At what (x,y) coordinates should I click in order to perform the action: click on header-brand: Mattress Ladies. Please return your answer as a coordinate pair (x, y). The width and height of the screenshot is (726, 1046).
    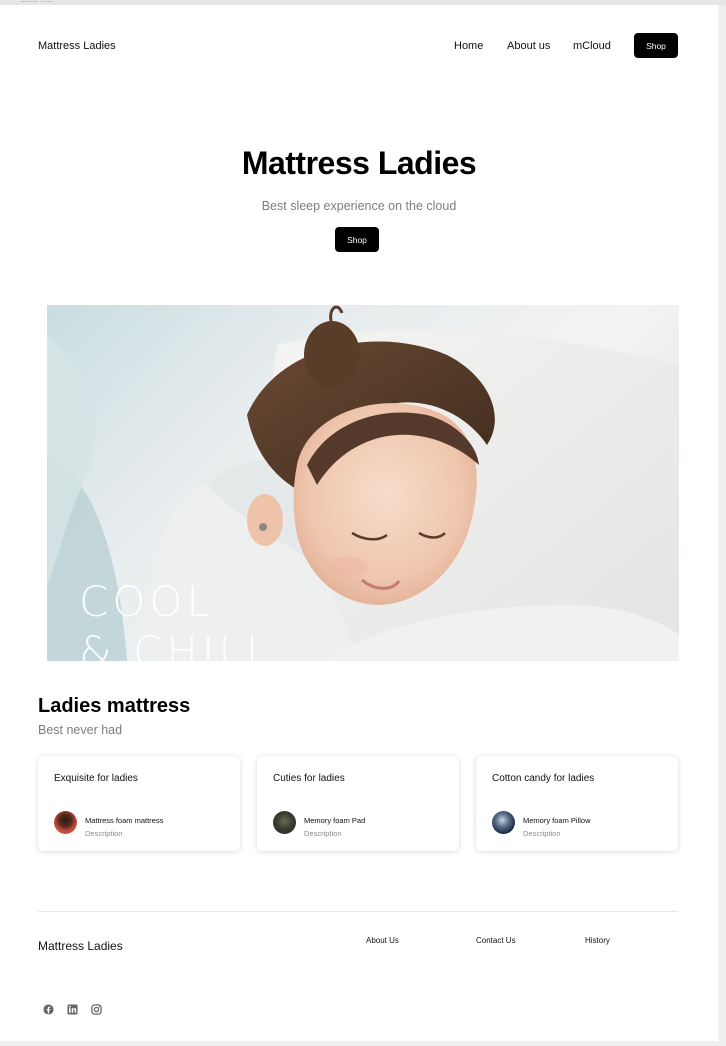
    Looking at the image, I should click on (77, 46).